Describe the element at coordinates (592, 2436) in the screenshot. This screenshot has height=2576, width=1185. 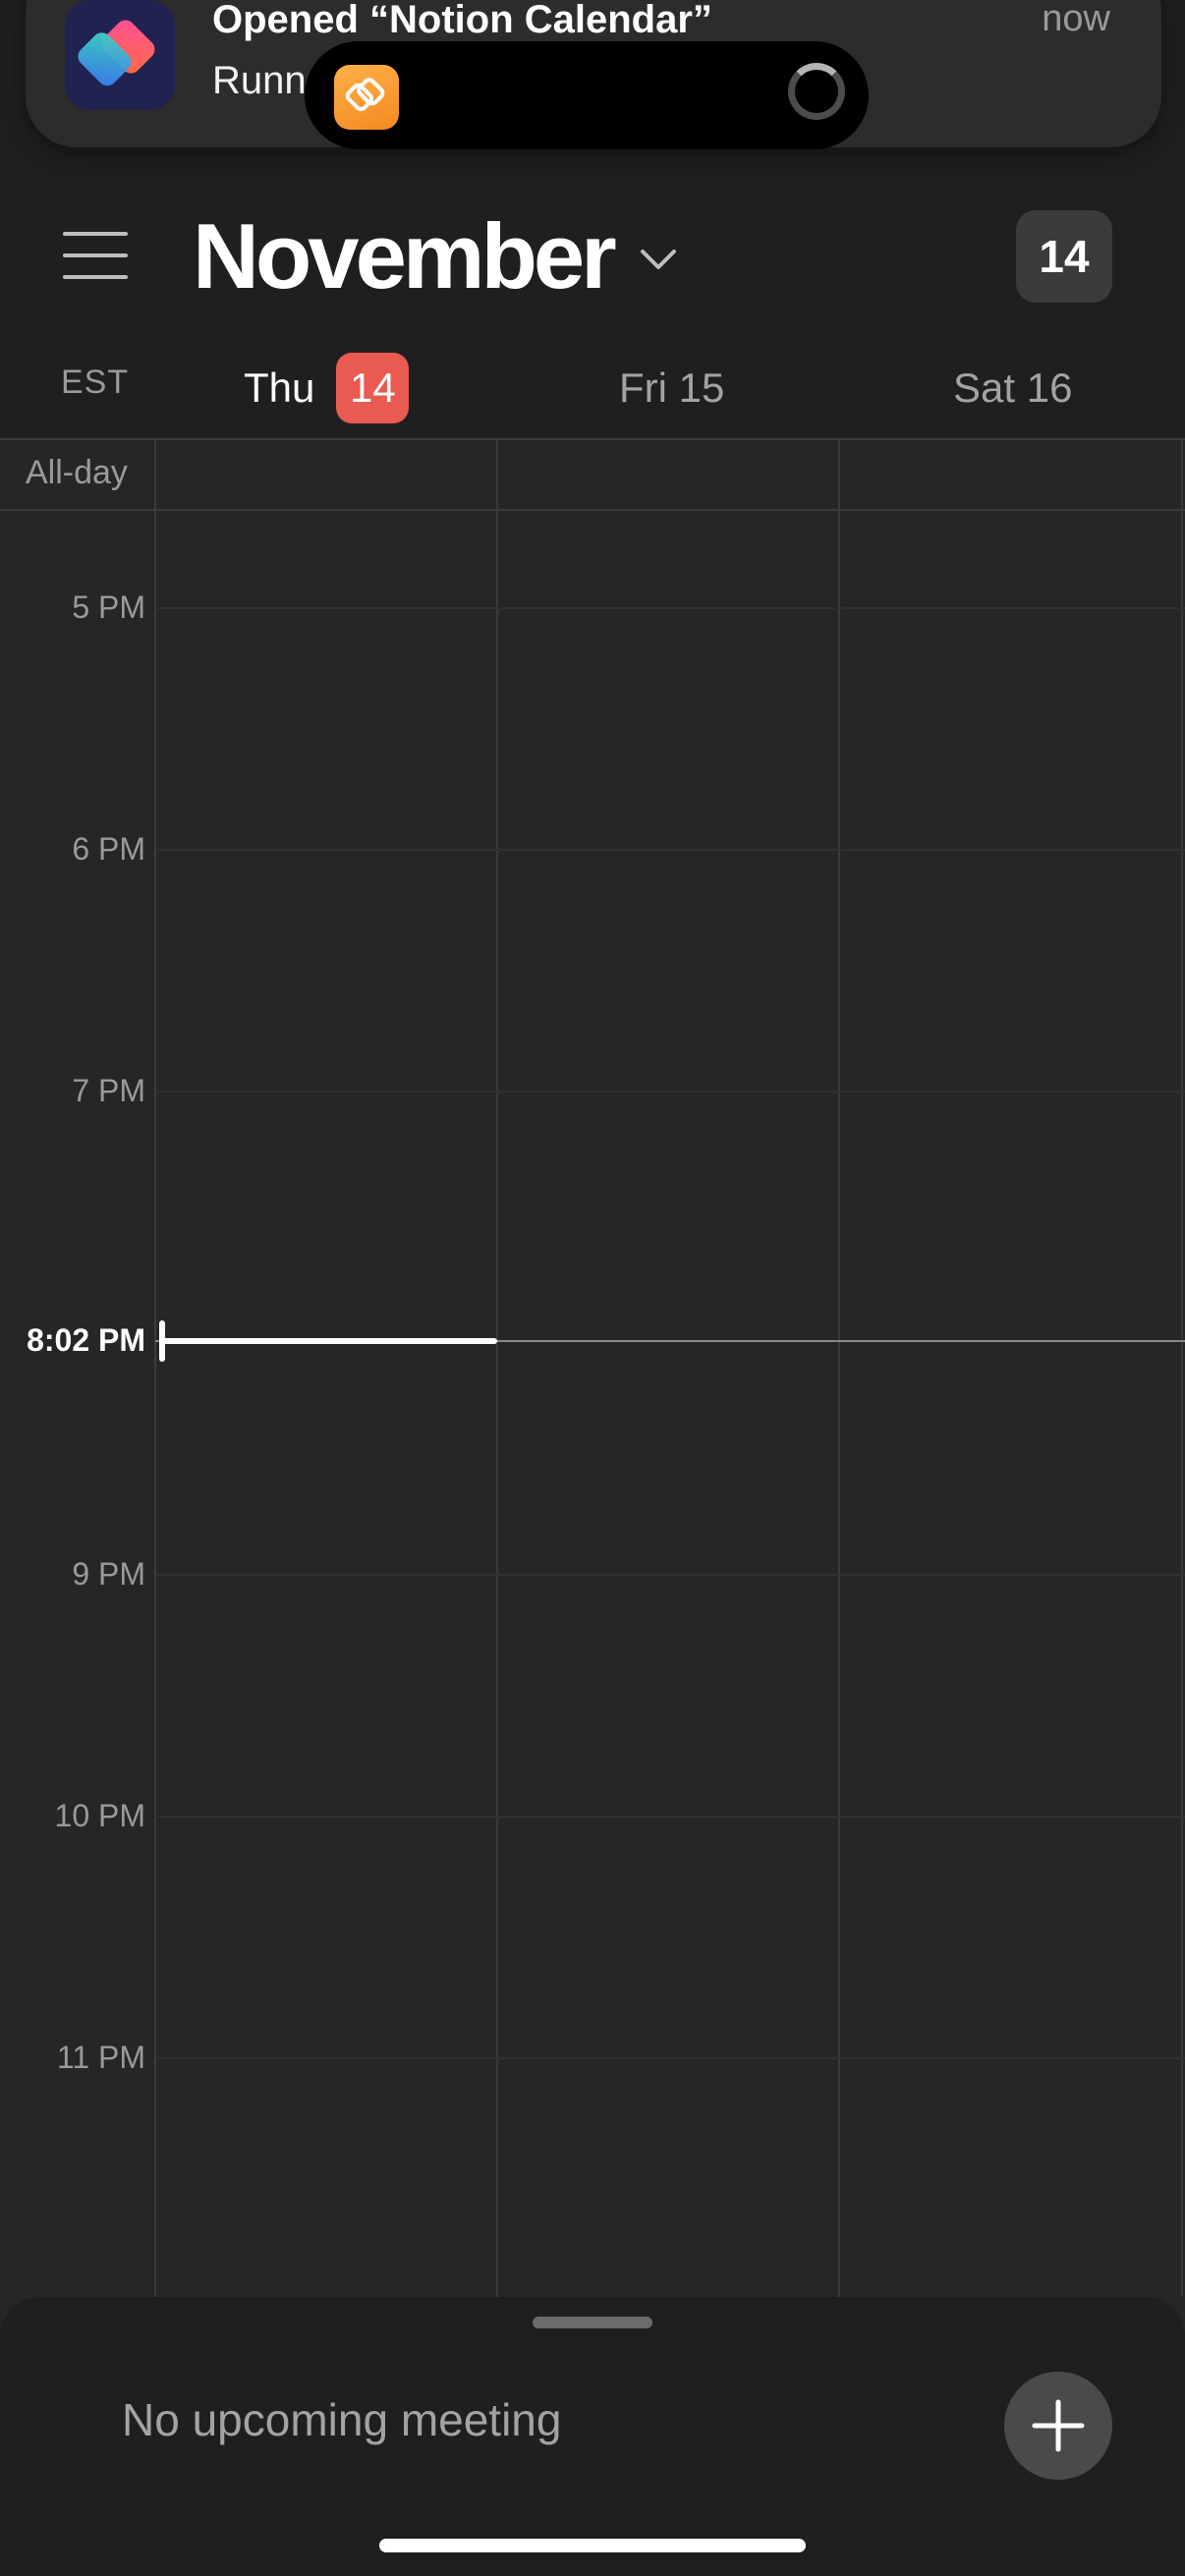
I see `bottom-sheet: No upcoming meeting` at that location.